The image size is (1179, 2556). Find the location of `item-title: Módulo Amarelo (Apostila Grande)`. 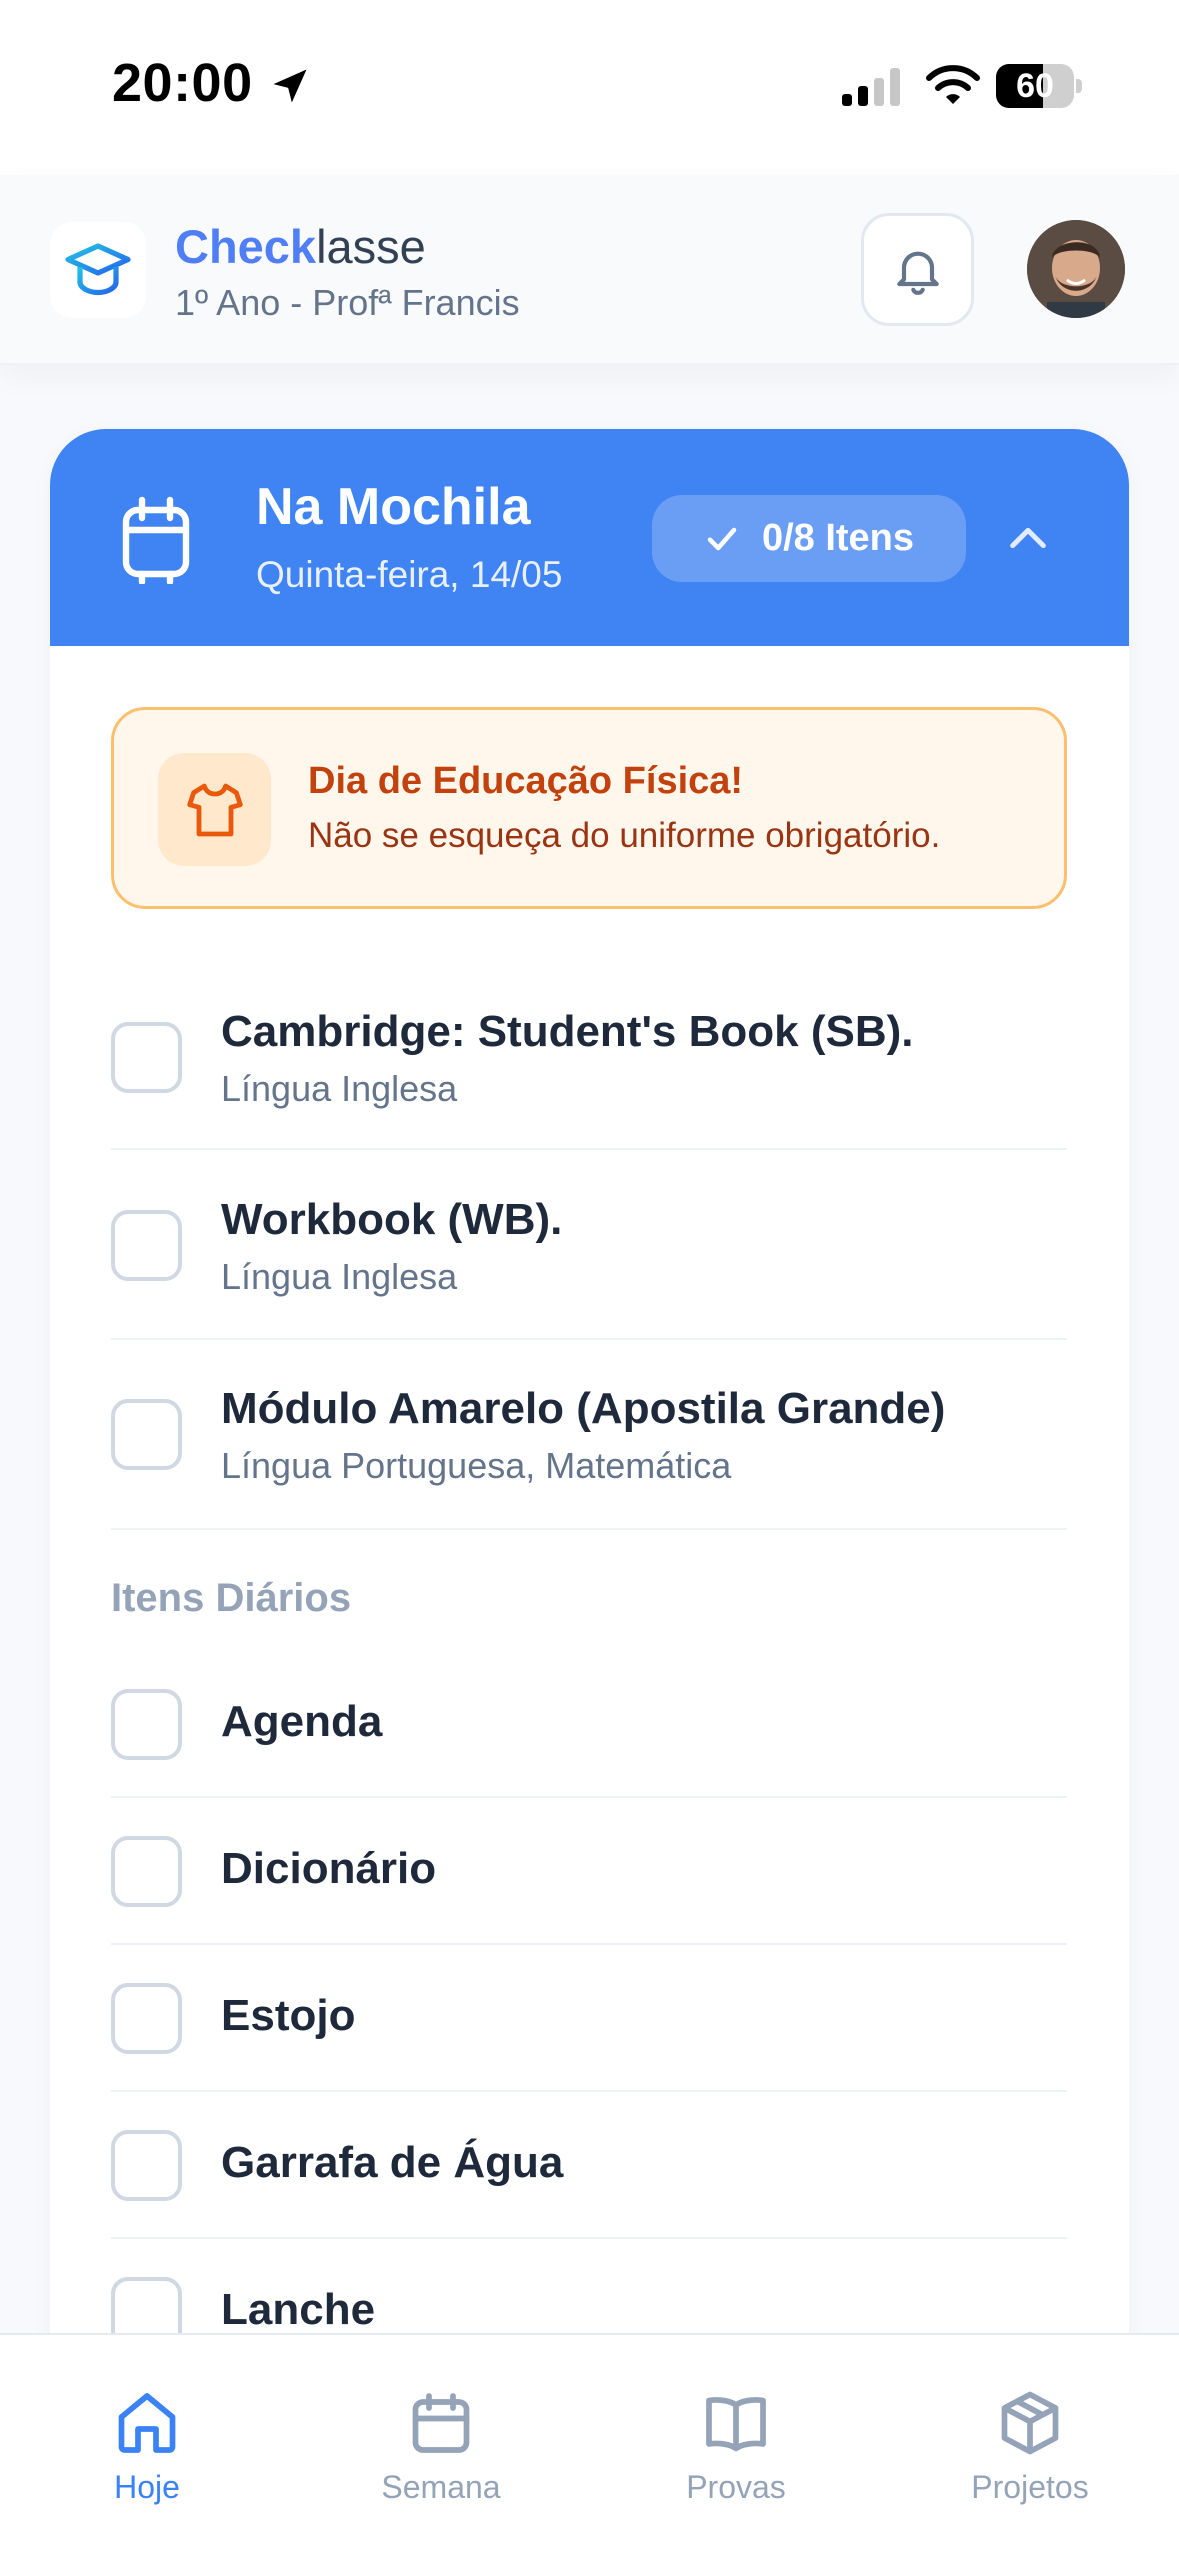

item-title: Módulo Amarelo (Apostila Grande) is located at coordinates (583, 1408).